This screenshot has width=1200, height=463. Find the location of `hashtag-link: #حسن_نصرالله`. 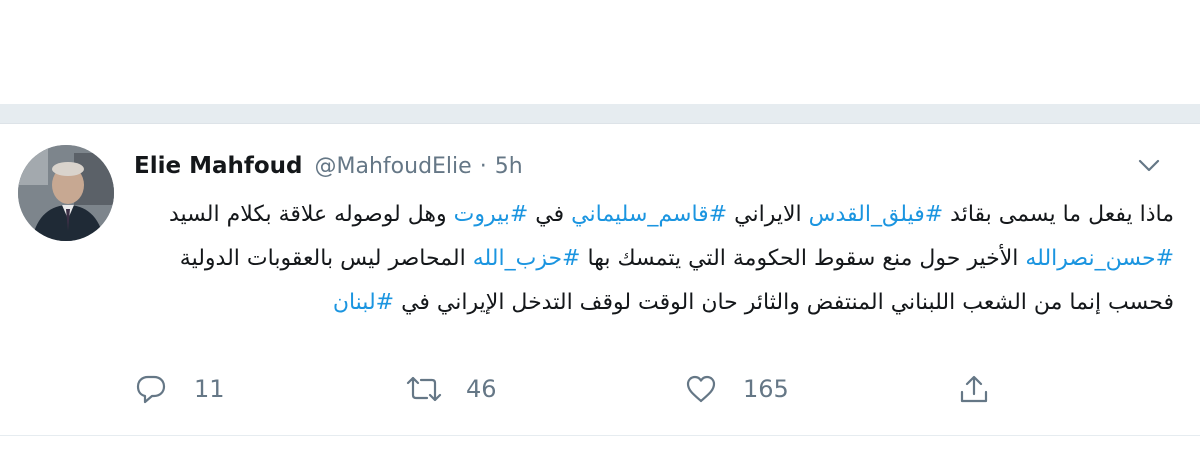

hashtag-link: #حسن_نصرالله is located at coordinates (1099, 258).